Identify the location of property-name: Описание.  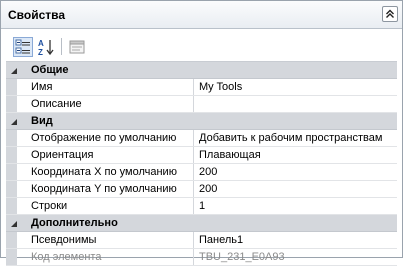
(56, 104).